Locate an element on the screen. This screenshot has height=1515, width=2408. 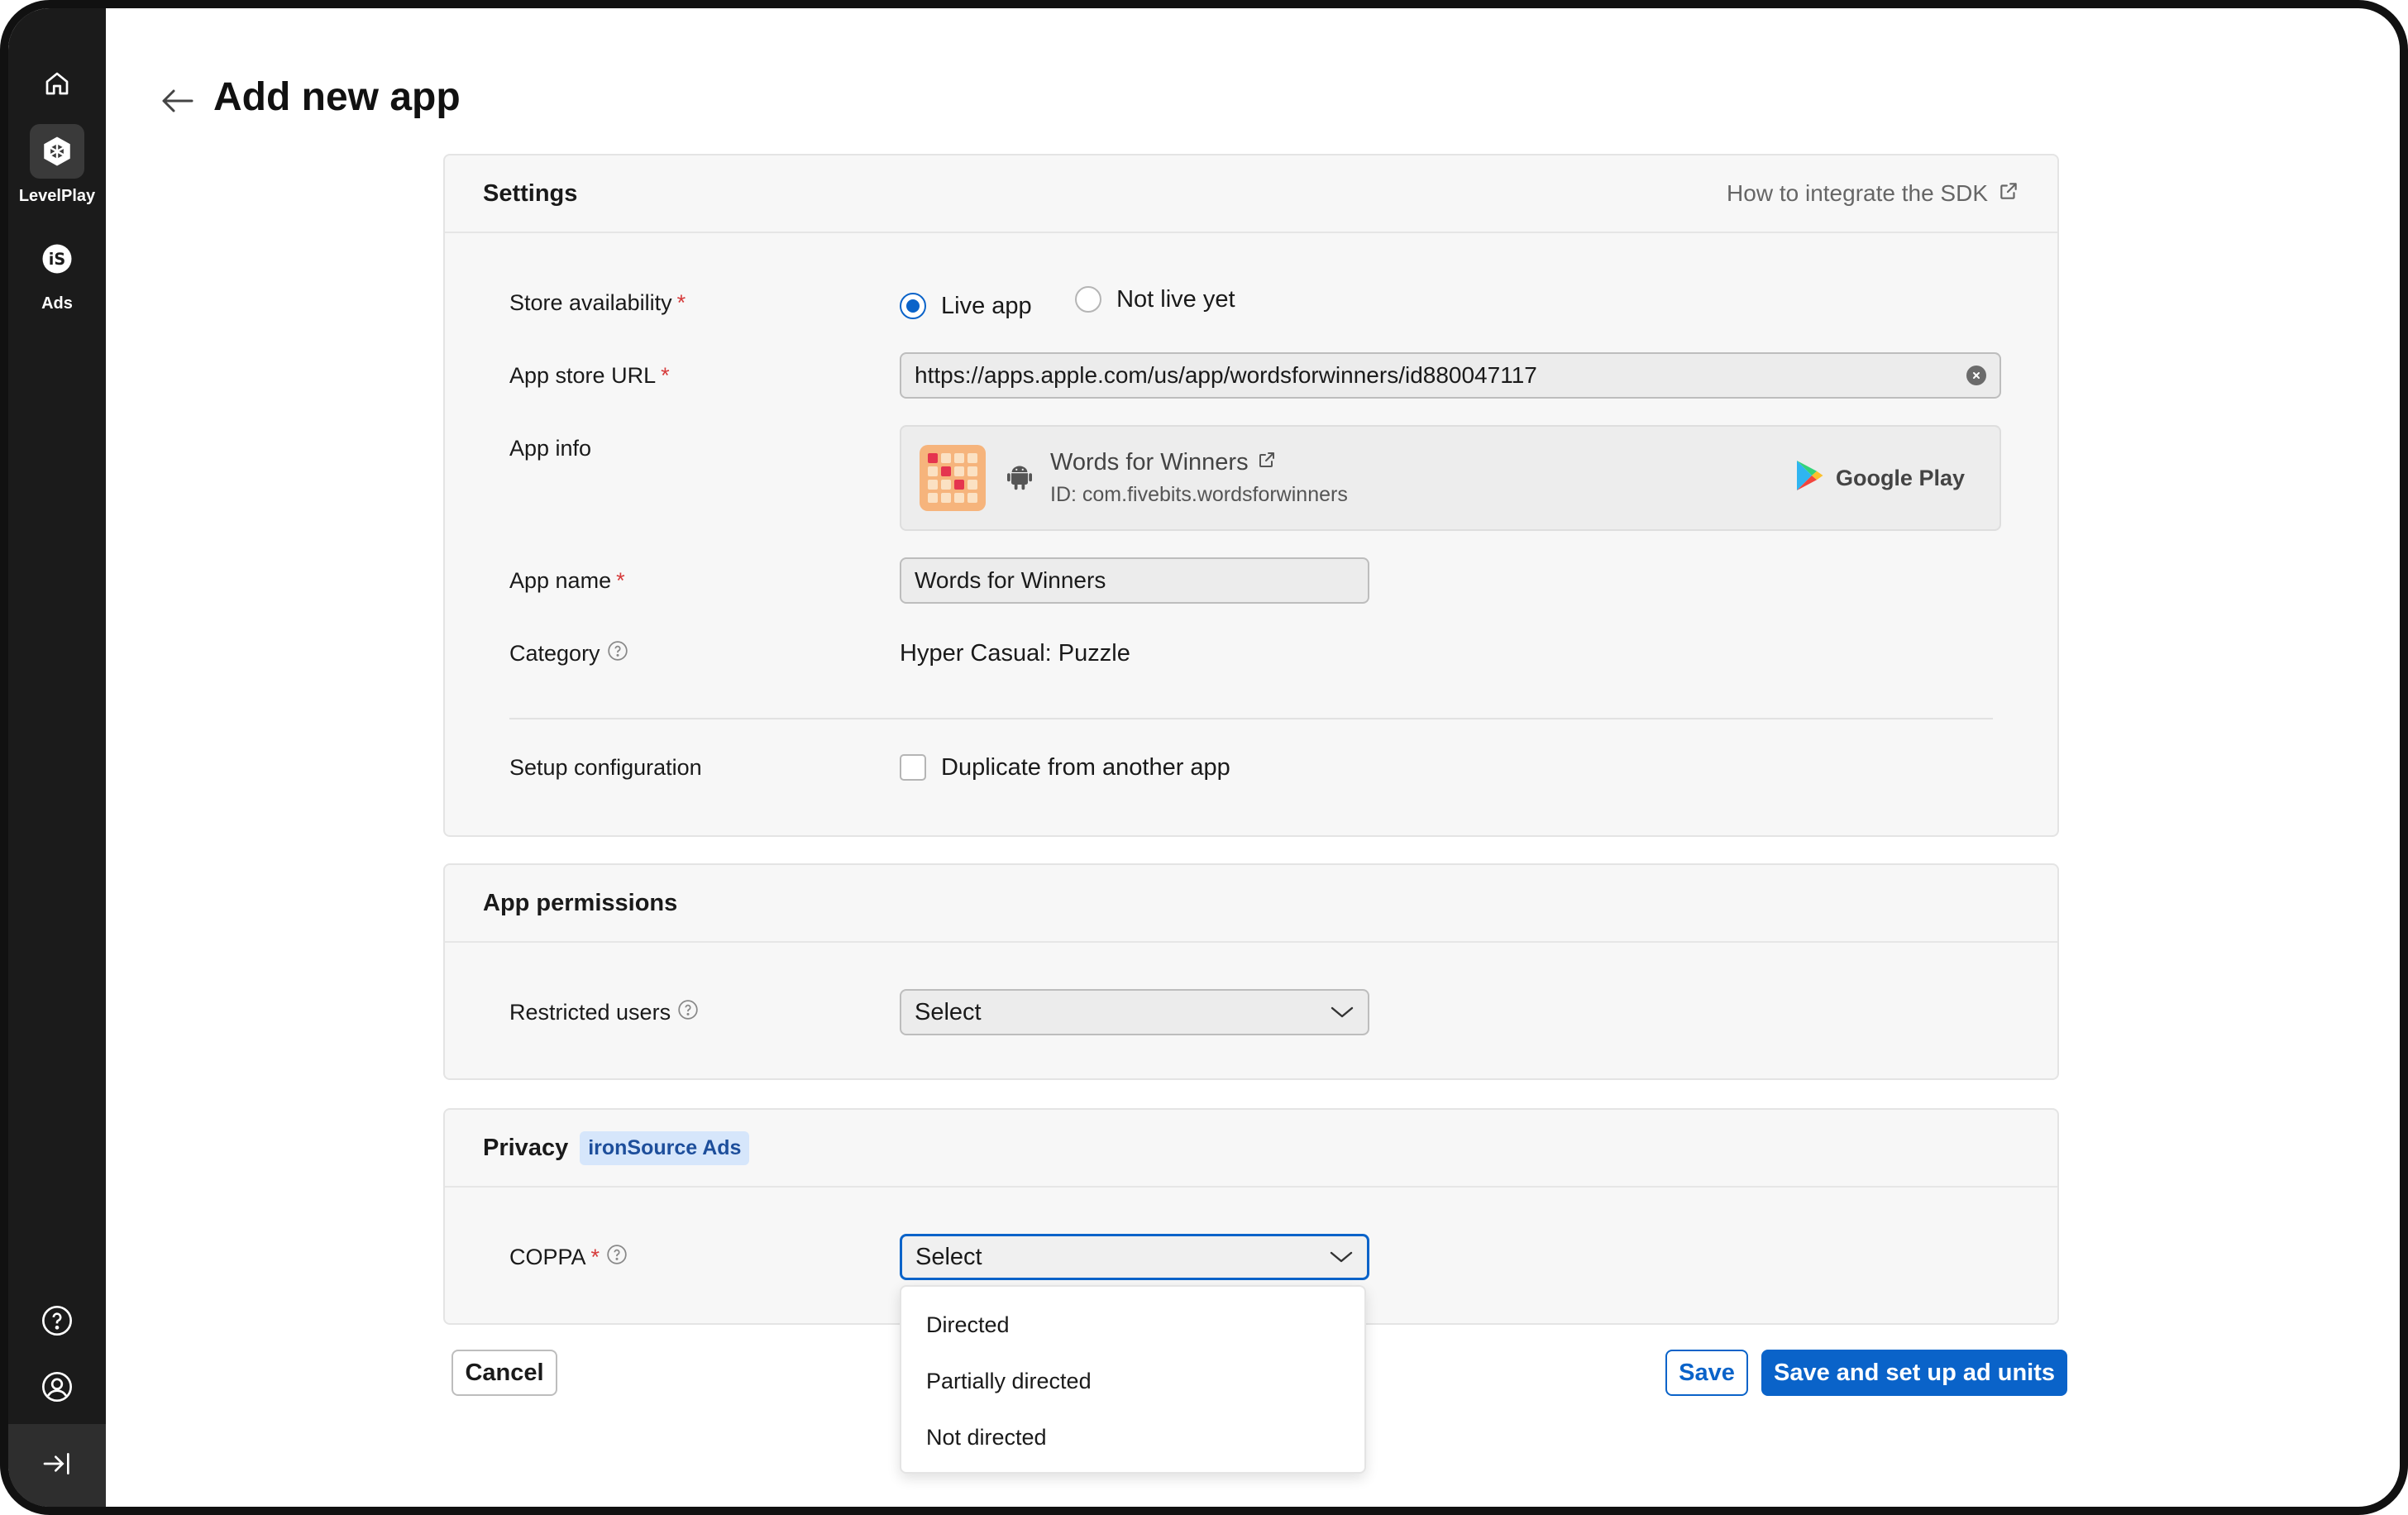
integrate-sdk-link: How to integrate the SDK is located at coordinates (1873, 194).